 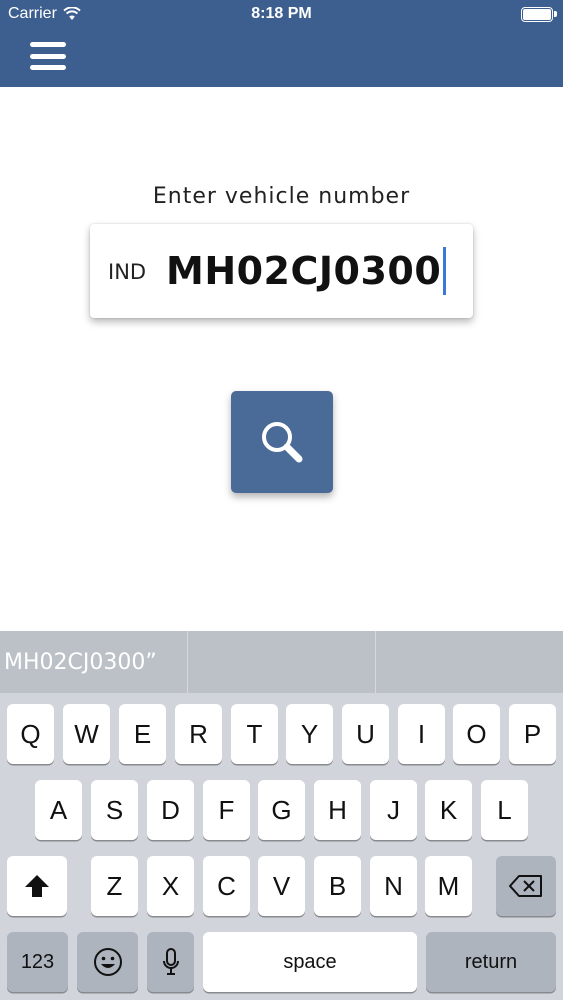 I want to click on key-c: C, so click(x=226, y=886).